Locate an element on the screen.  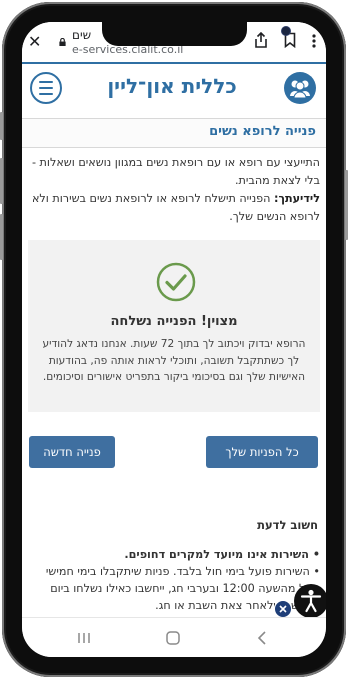
camera-icon is located at coordinates (286, 31).